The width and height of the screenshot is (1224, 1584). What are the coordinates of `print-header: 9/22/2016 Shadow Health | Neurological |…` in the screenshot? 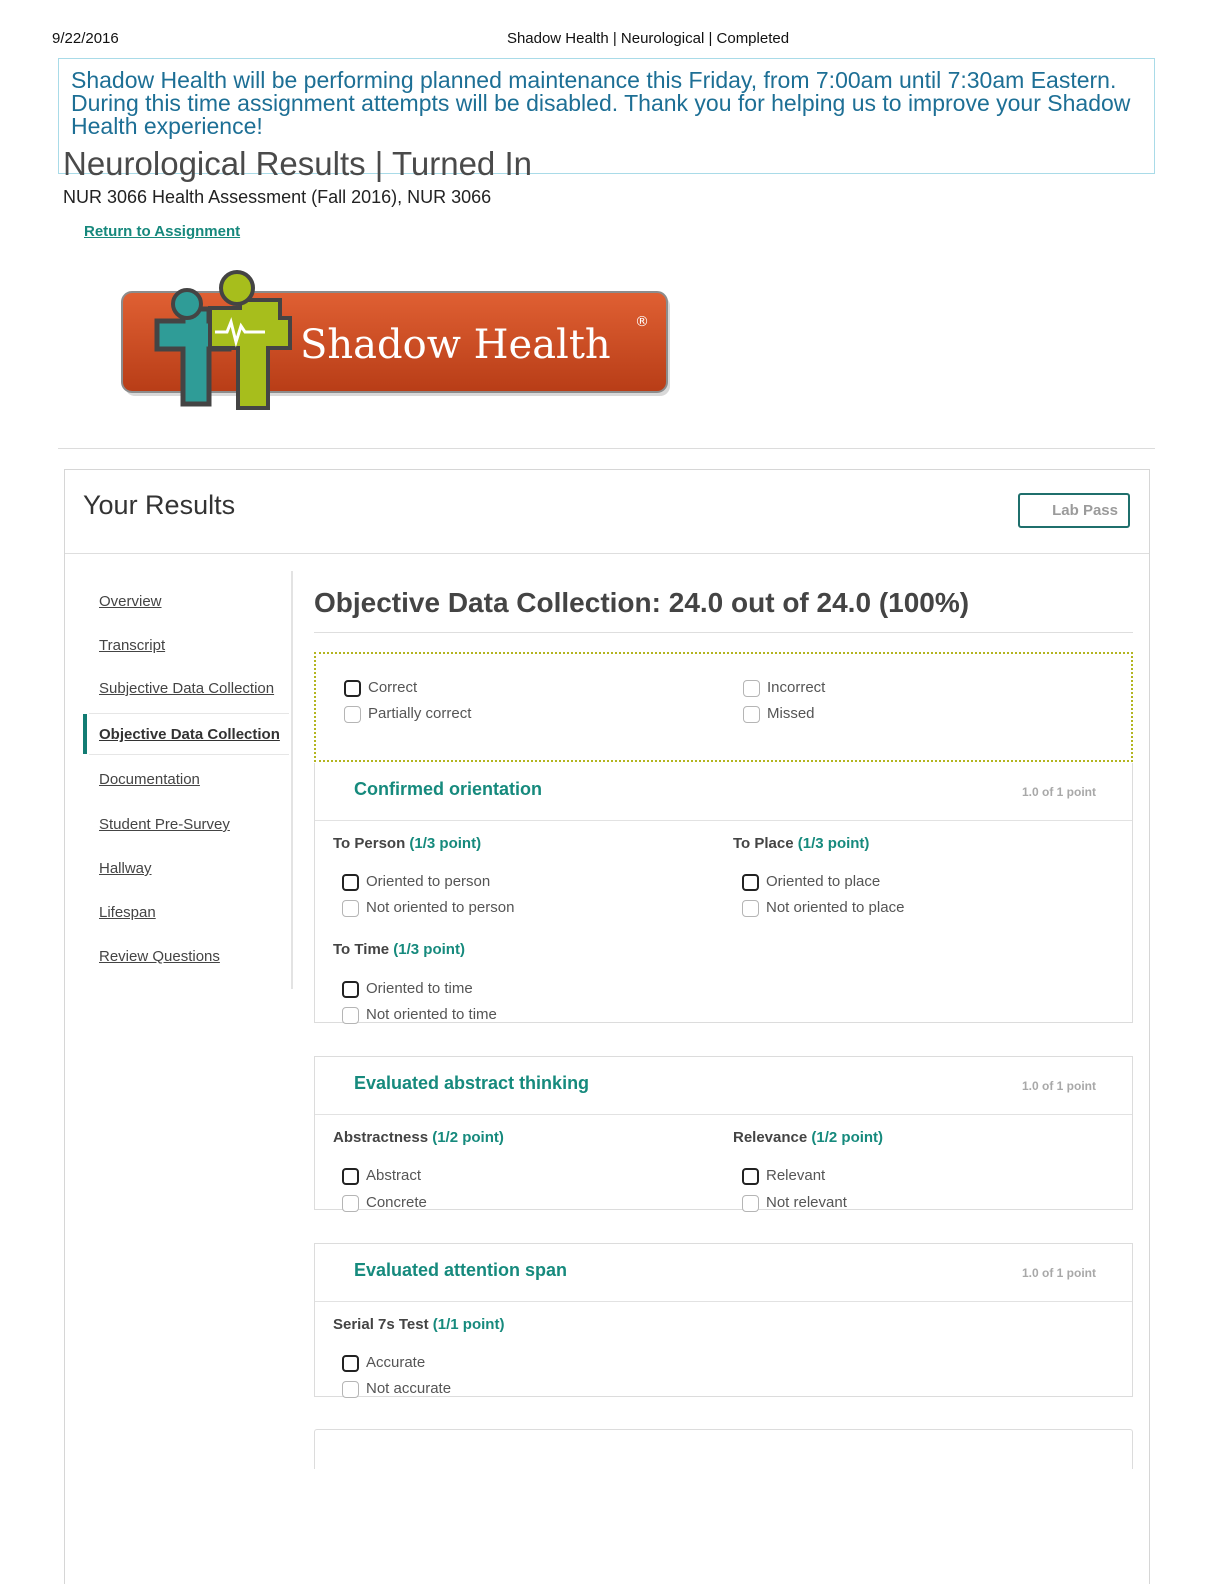 It's located at (612, 40).